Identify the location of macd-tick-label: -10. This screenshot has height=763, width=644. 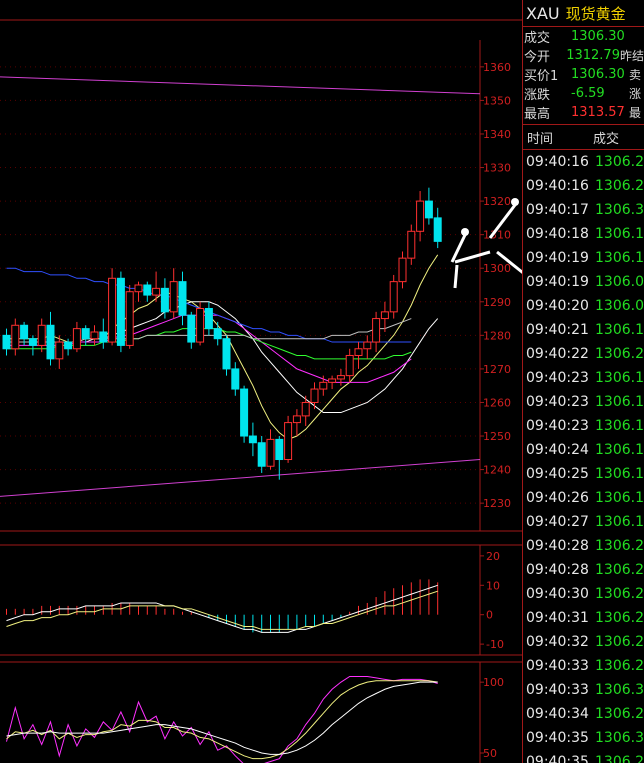
(495, 644).